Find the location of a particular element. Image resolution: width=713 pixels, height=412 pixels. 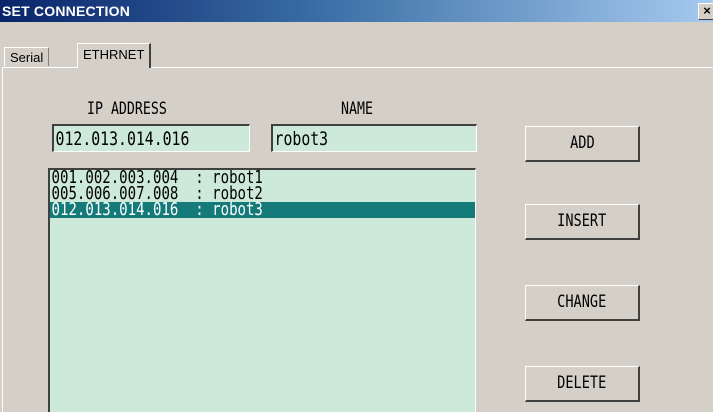

insert-button: INSERT is located at coordinates (582, 222).